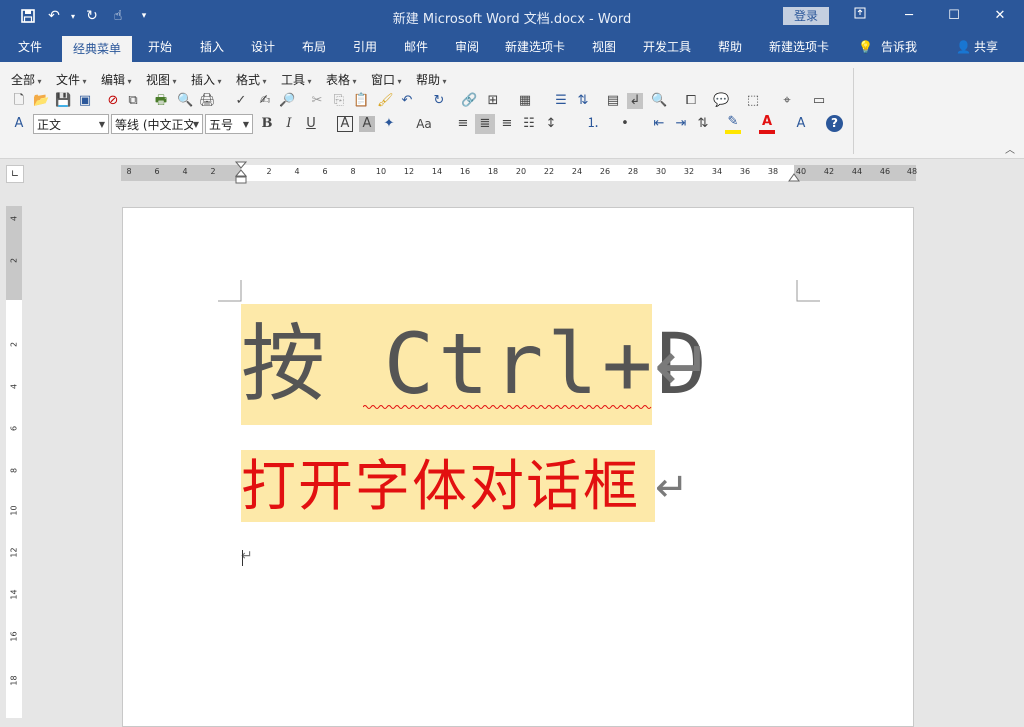  I want to click on shapes-icon: ⬚, so click(753, 101).